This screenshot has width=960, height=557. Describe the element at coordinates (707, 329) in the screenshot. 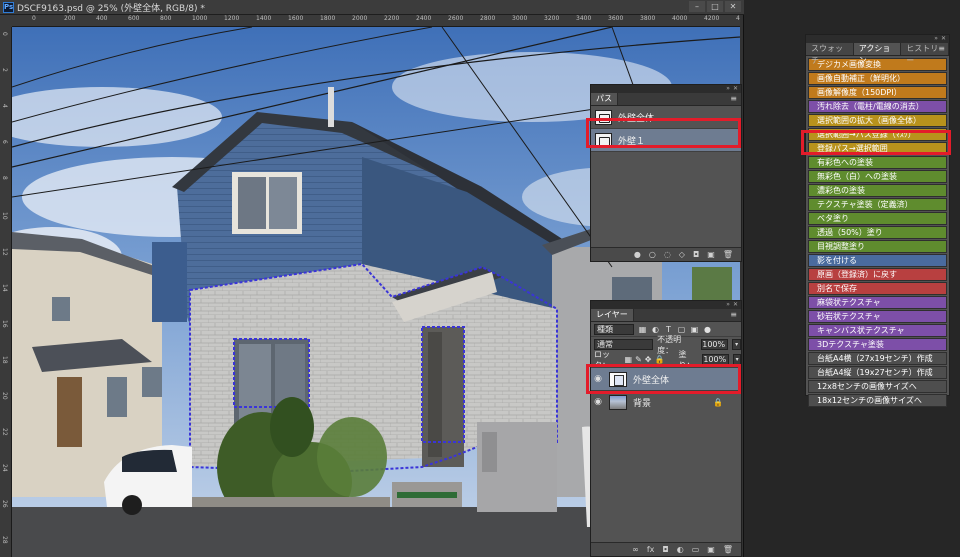

I see `filter-toggle-icon: ●` at that location.